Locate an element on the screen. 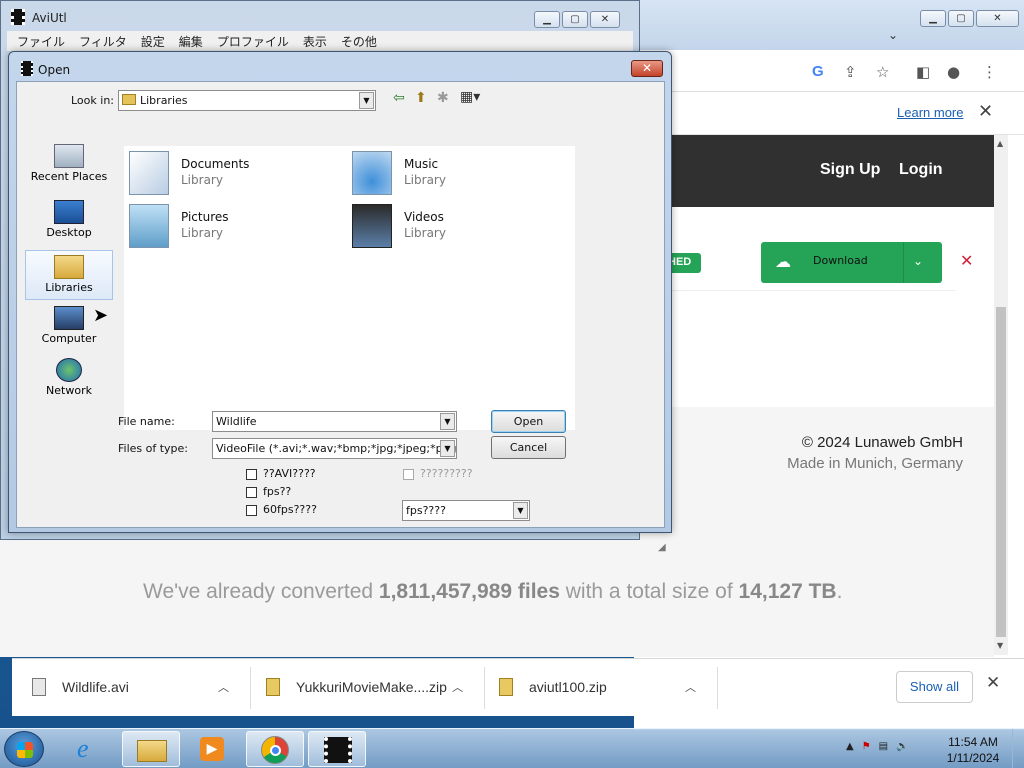 The image size is (1024, 768). place-recent-places: Recent Places is located at coordinates (69, 165).